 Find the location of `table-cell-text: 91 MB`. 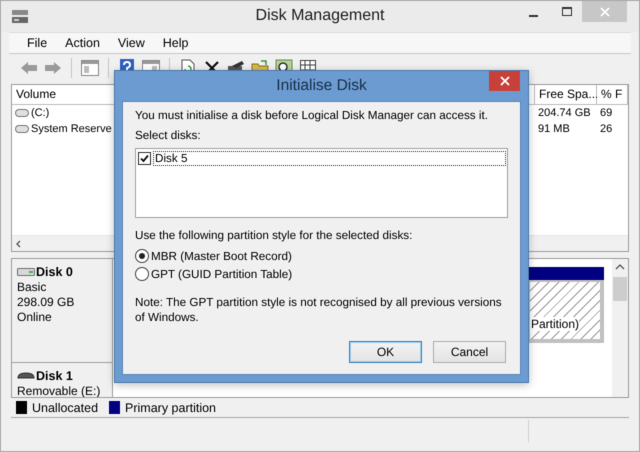

table-cell-text: 91 MB is located at coordinates (554, 129).